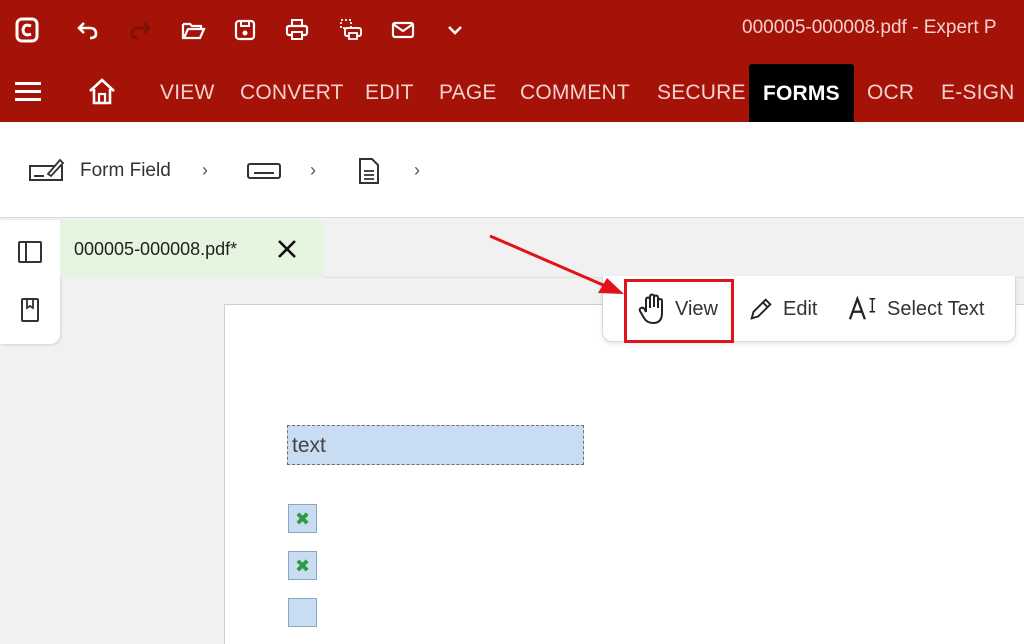 This screenshot has width=1024, height=644. I want to click on save-icon, so click(245, 30).